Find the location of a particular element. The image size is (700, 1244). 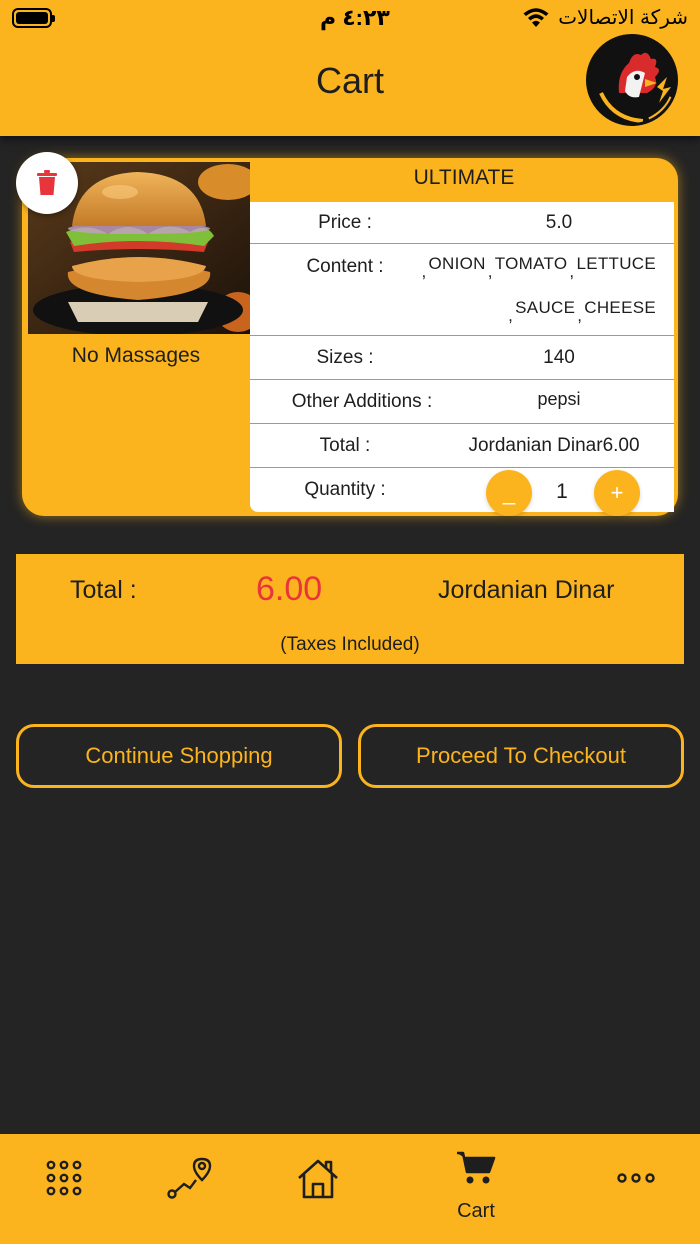

no-message-text: No Massages is located at coordinates (136, 355).